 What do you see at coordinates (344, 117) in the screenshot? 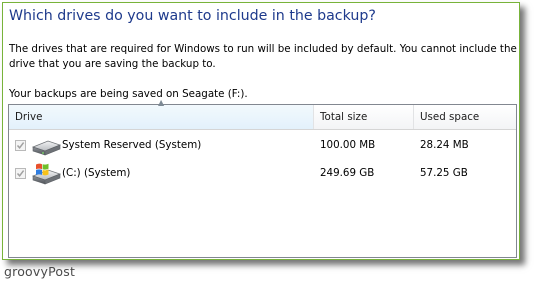
I see `column-header-total-size-label: Total size` at bounding box center [344, 117].